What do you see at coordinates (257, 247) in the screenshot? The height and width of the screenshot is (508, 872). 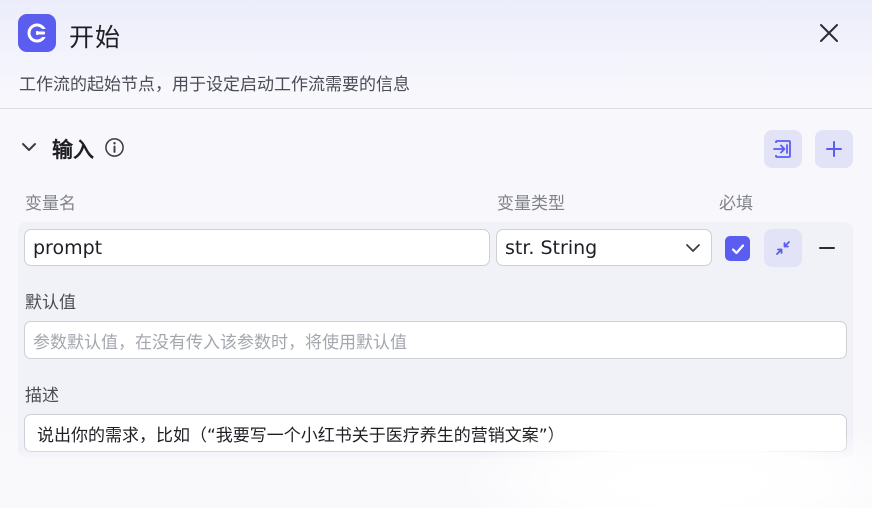 I see `variable-name-input: prompt` at bounding box center [257, 247].